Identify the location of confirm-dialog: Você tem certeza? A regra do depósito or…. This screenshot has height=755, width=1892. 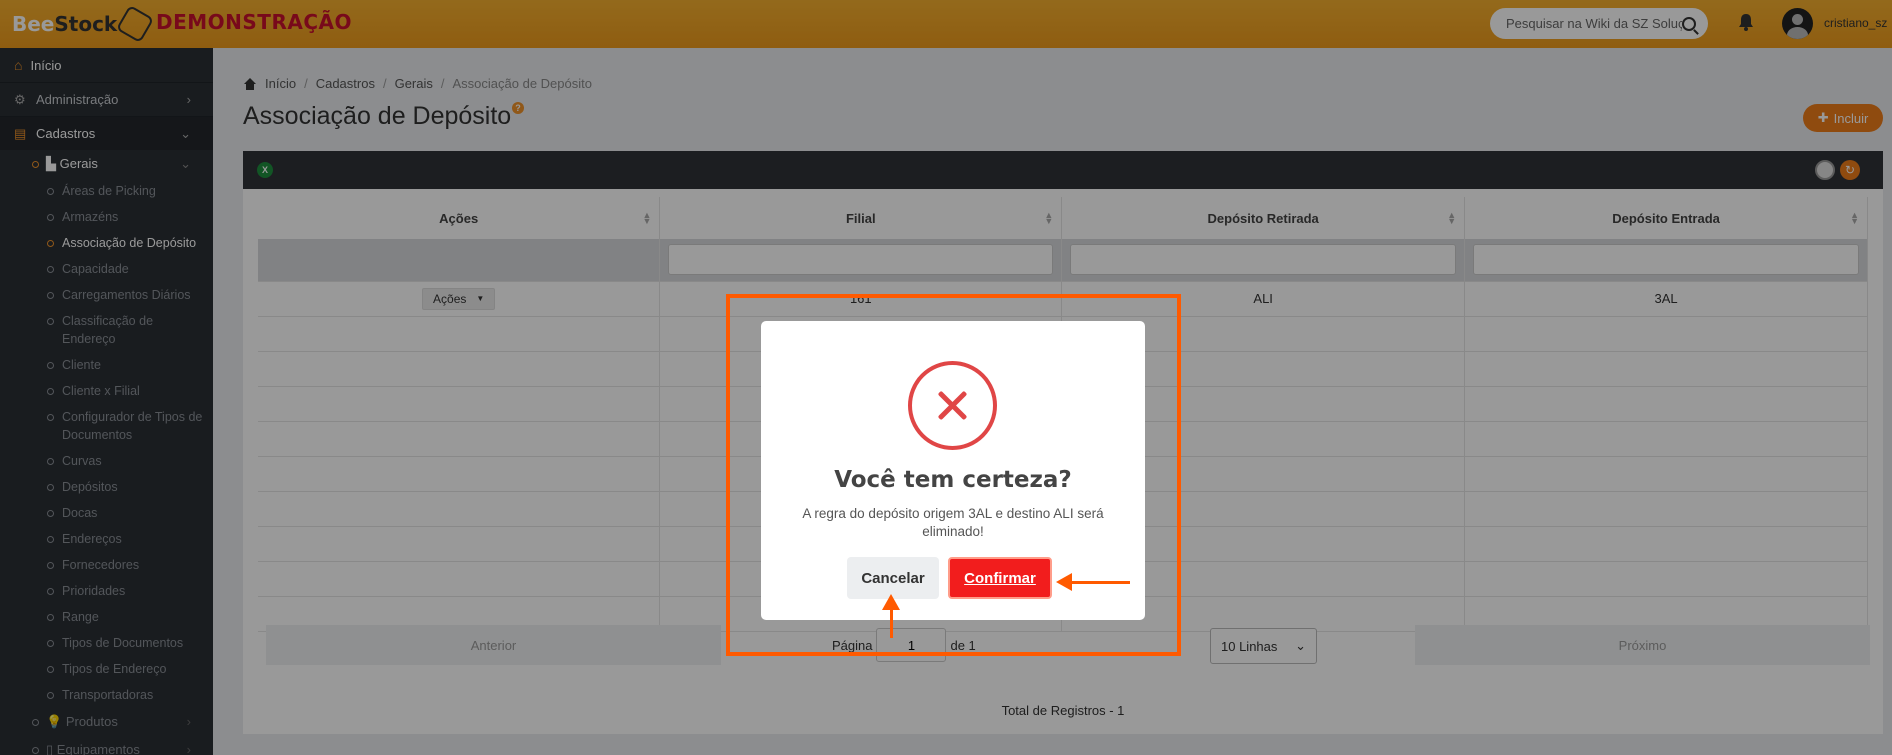
(953, 470).